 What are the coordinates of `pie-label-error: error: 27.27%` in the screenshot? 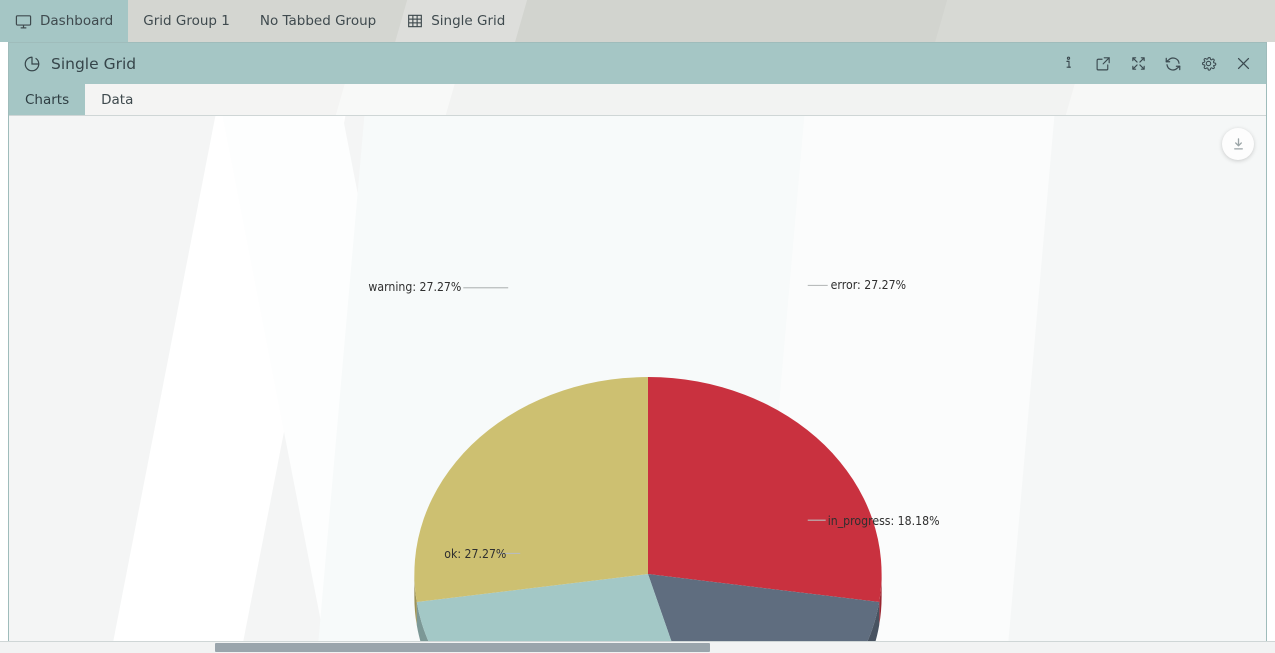 It's located at (868, 284).